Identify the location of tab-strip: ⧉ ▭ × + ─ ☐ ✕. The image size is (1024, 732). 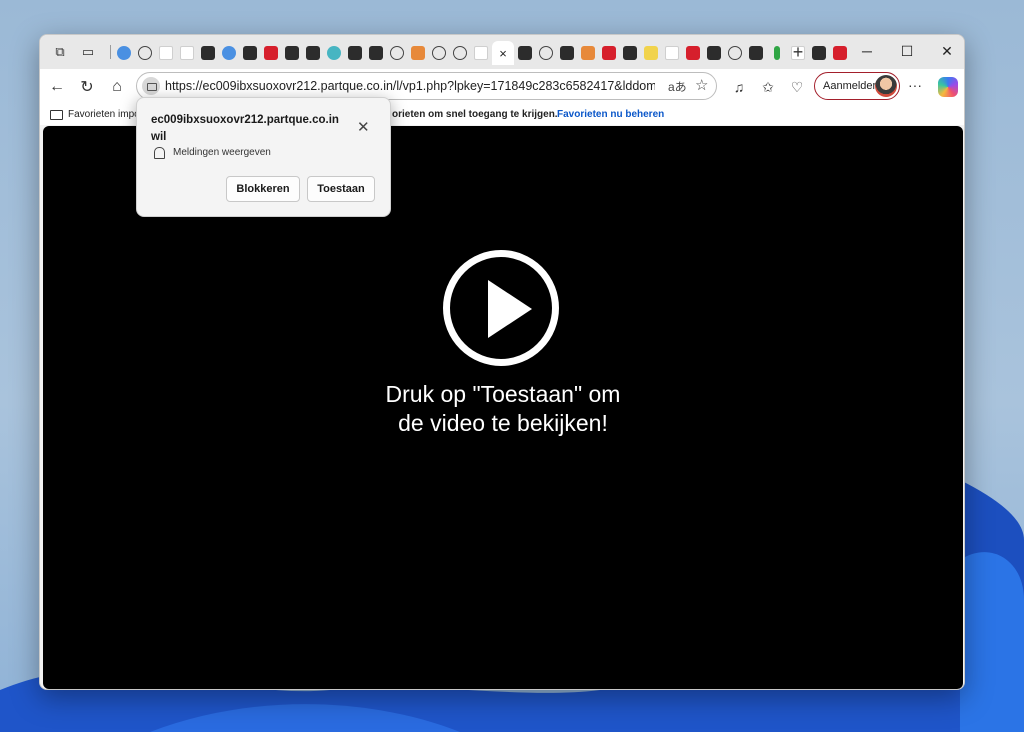
(502, 52).